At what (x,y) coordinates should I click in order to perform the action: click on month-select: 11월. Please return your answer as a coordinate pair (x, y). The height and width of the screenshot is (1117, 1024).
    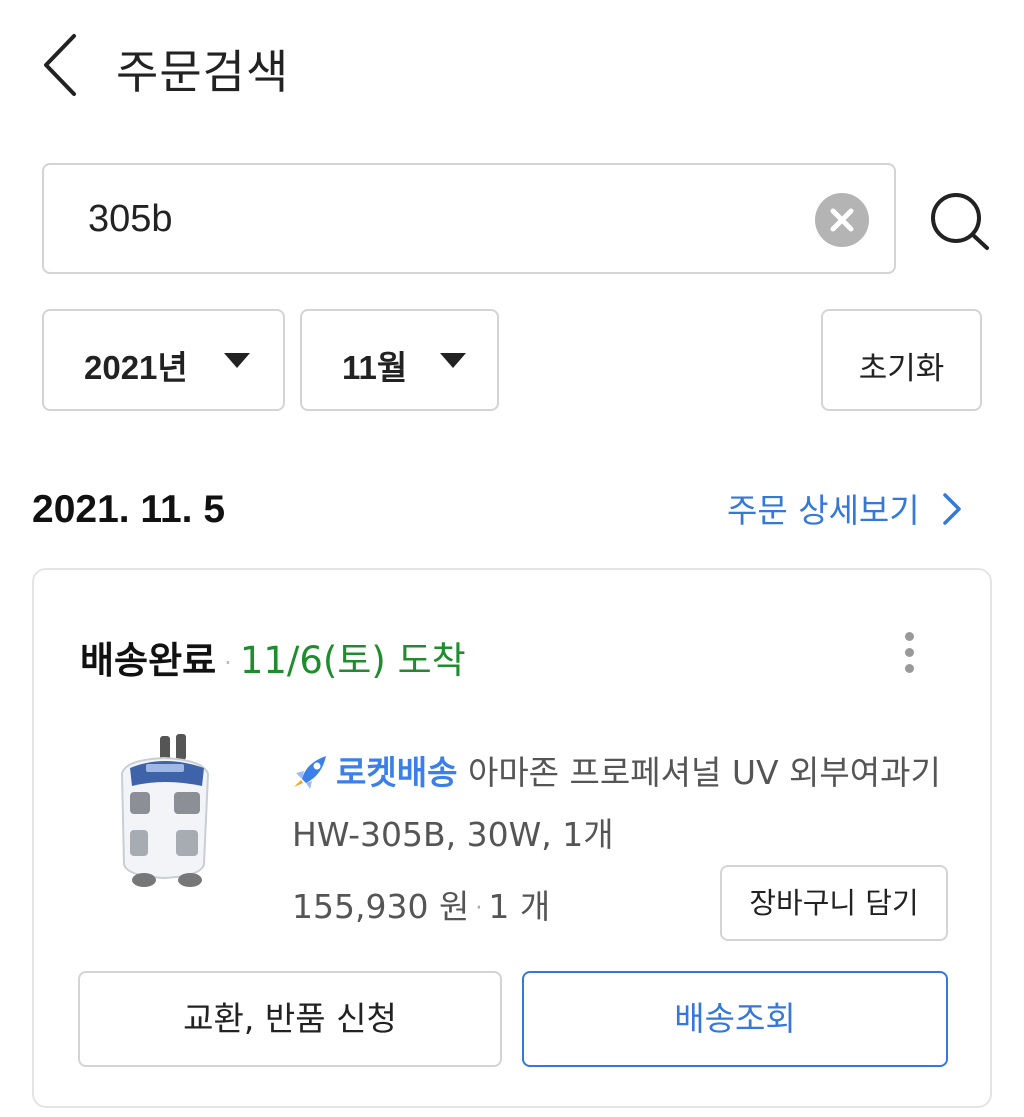
    Looking at the image, I should click on (399, 360).